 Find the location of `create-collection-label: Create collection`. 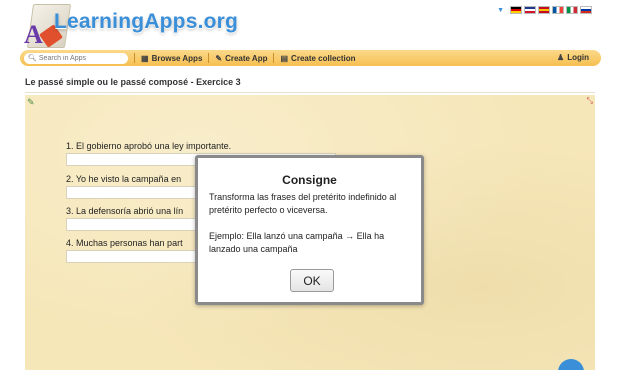

create-collection-label: Create collection is located at coordinates (323, 58).